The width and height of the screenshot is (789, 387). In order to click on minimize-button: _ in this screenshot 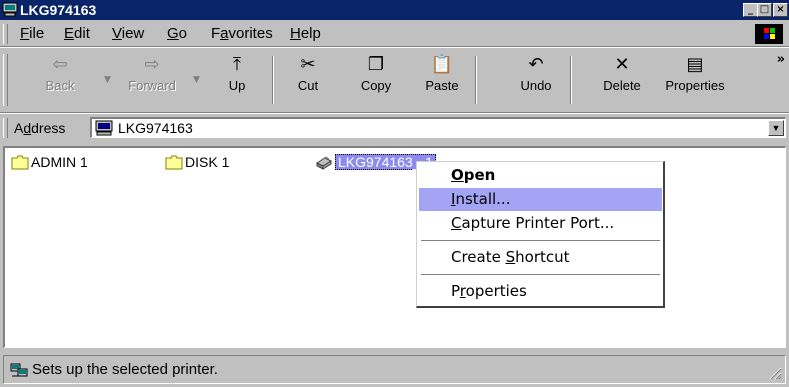, I will do `click(750, 10)`.